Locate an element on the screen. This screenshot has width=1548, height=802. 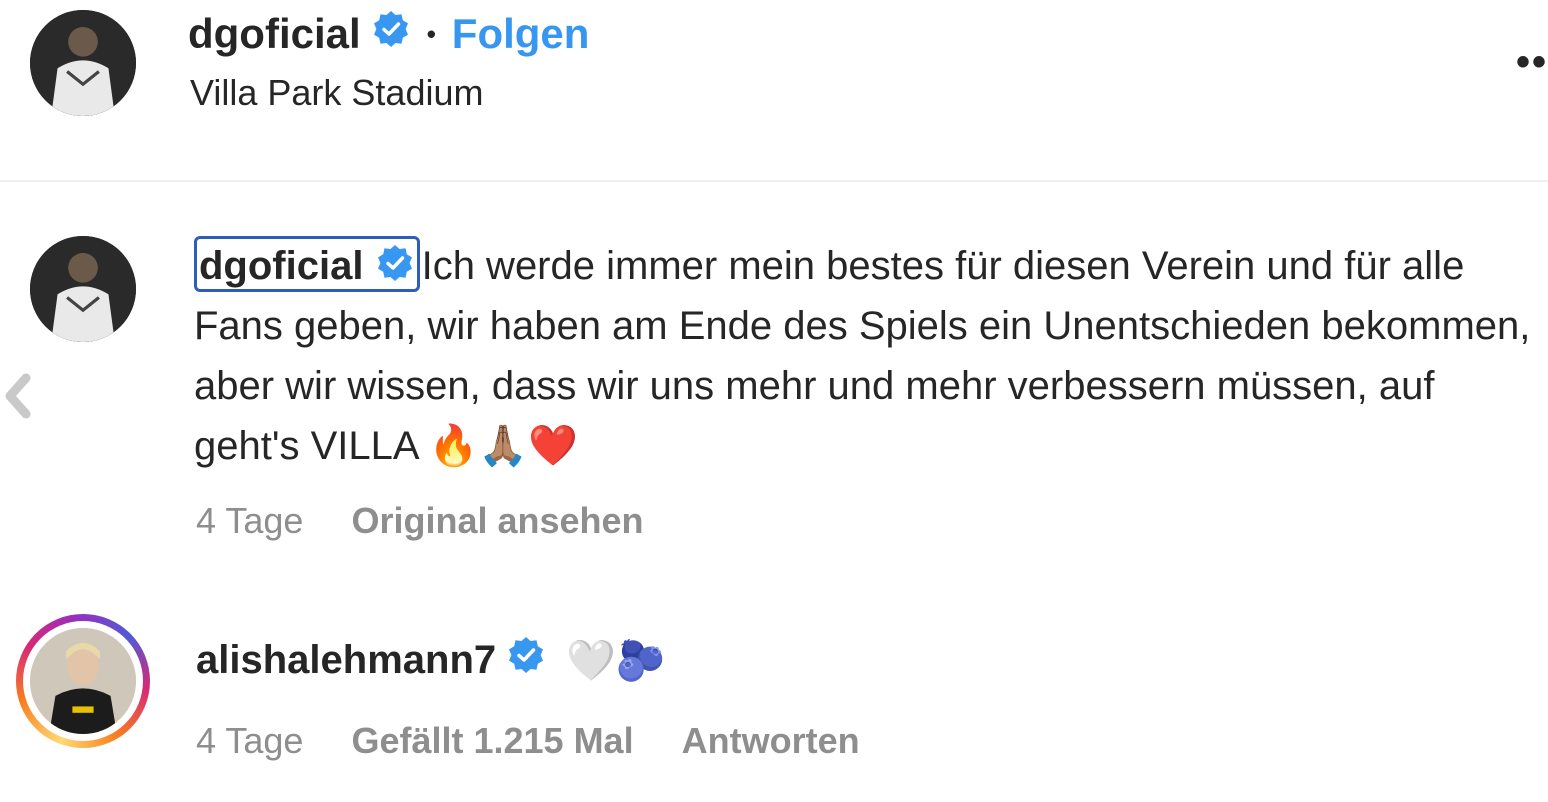
view-original-button: Original ansehen is located at coordinates (497, 520).